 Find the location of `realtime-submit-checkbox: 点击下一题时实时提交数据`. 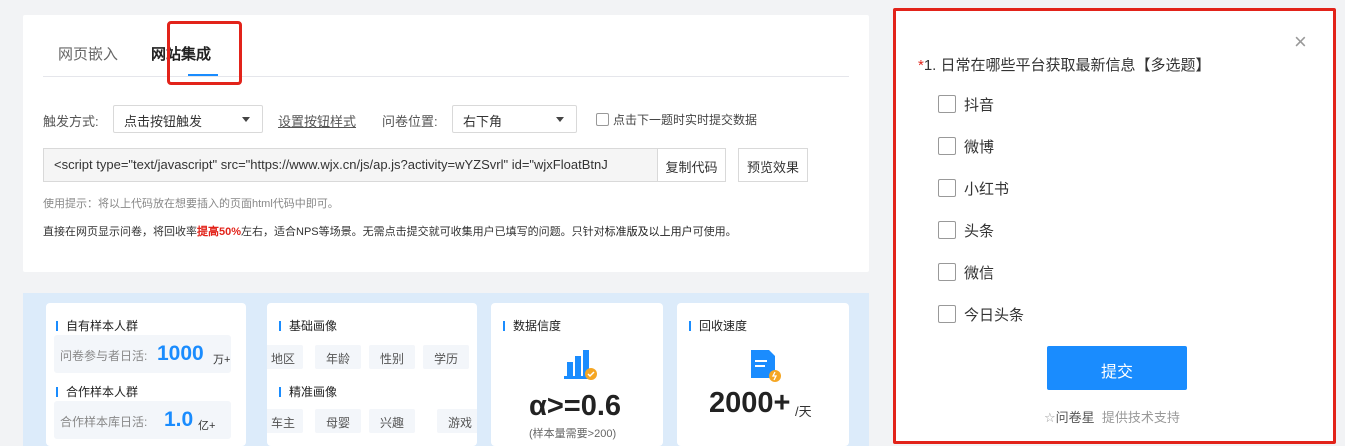

realtime-submit-checkbox: 点击下一题时实时提交数据 is located at coordinates (676, 119).